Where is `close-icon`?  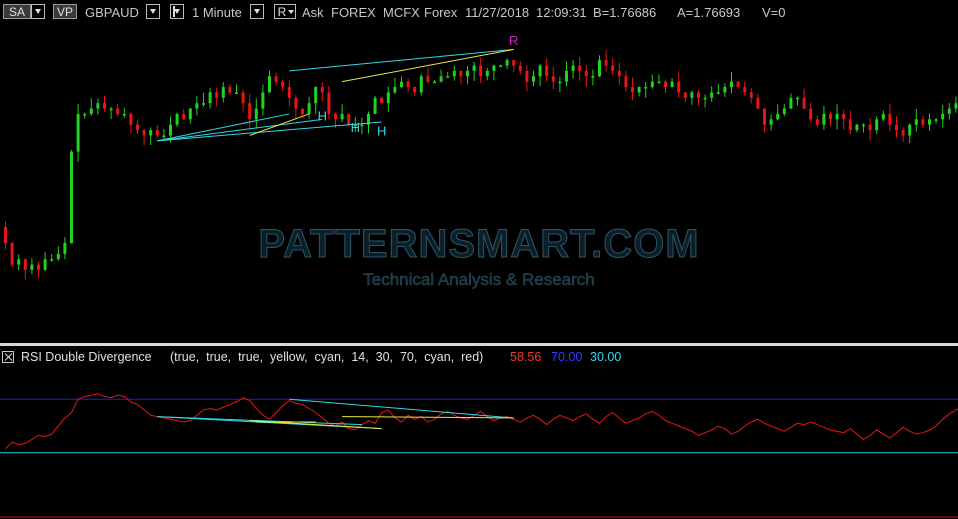
close-icon is located at coordinates (8, 357).